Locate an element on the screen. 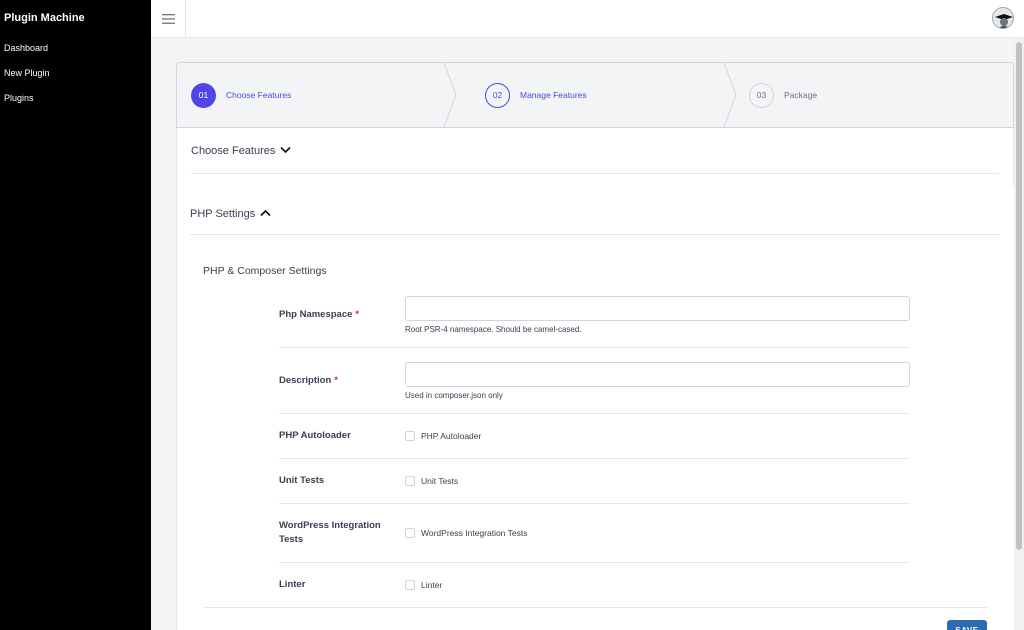 The image size is (1024, 630). description-label: Description * is located at coordinates (308, 380).